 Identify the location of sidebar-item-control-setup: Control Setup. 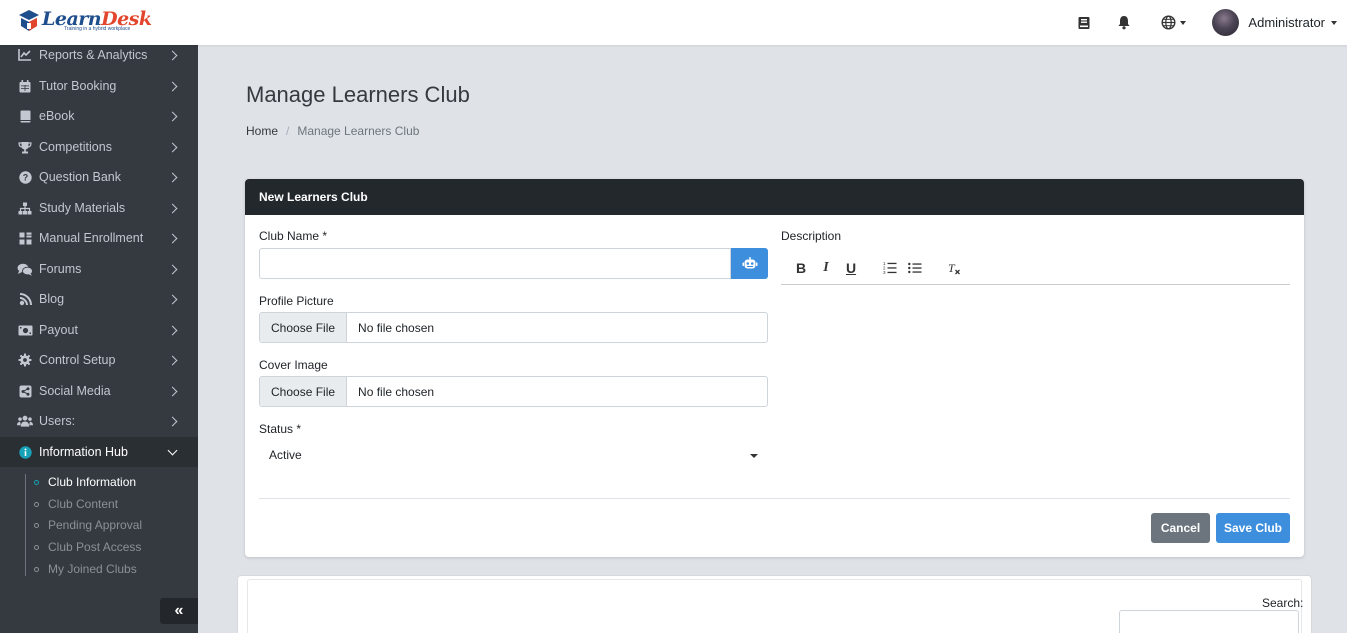
(99, 360).